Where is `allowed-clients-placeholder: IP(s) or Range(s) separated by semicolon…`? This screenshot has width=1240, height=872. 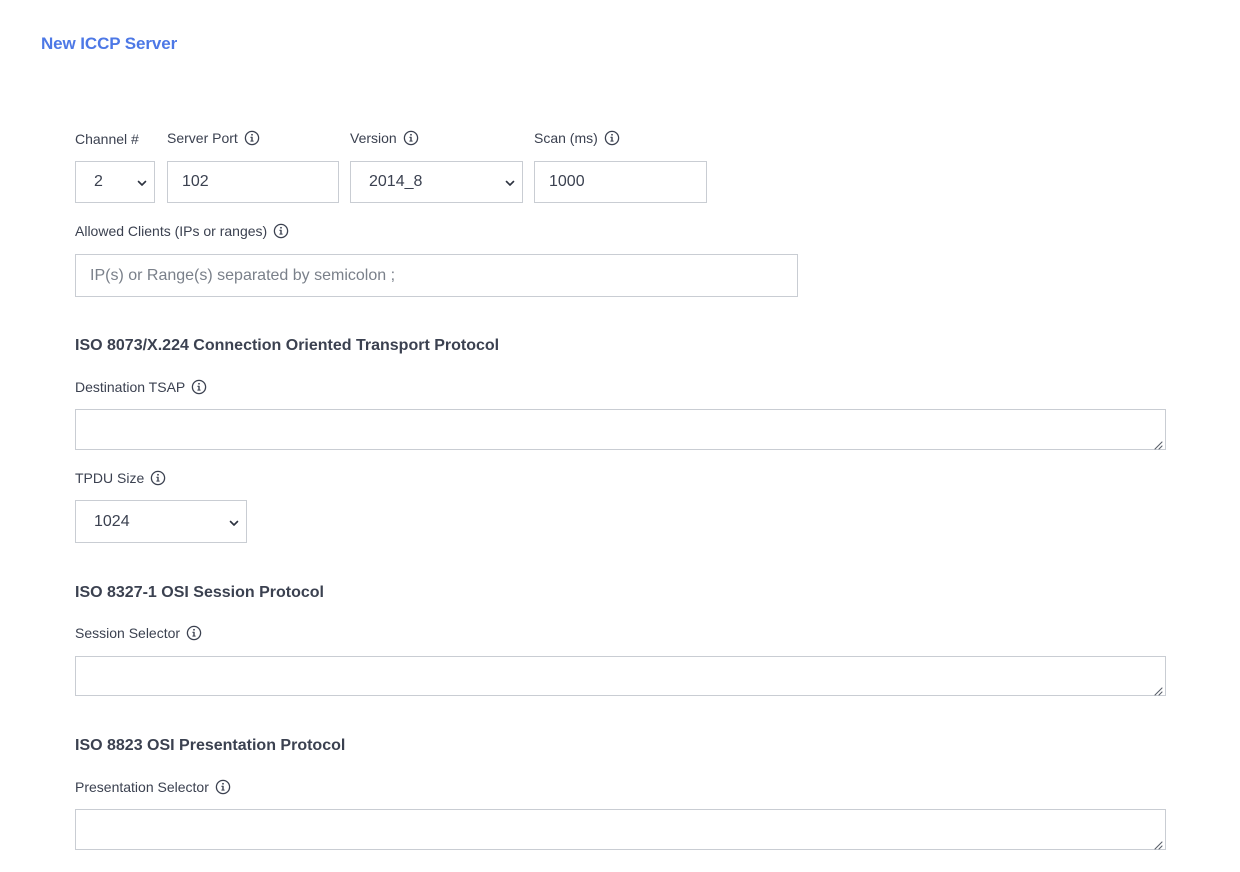
allowed-clients-placeholder: IP(s) or Range(s) separated by semicolon… is located at coordinates (243, 275).